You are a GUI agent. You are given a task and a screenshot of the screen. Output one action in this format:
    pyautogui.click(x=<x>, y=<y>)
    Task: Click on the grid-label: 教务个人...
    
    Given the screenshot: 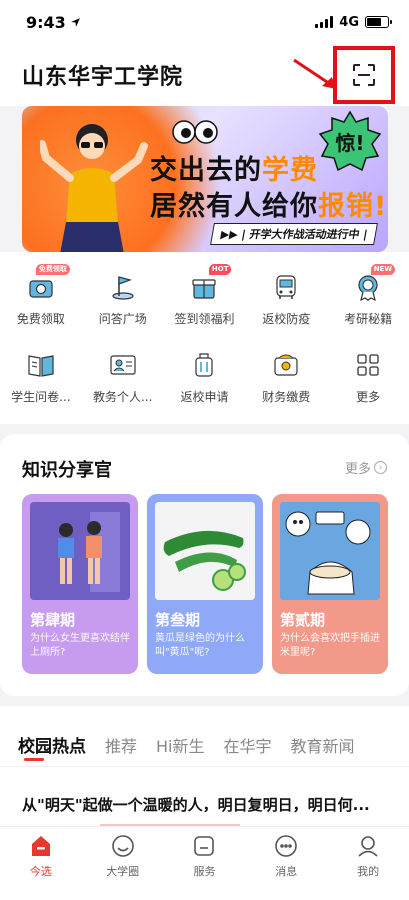 What is the action you would take?
    pyautogui.click(x=122, y=397)
    